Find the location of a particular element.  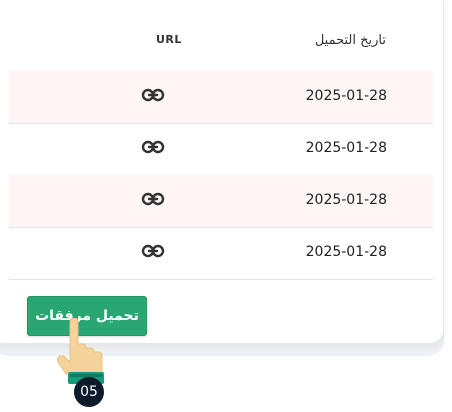

step-badge: 05 is located at coordinates (89, 392).